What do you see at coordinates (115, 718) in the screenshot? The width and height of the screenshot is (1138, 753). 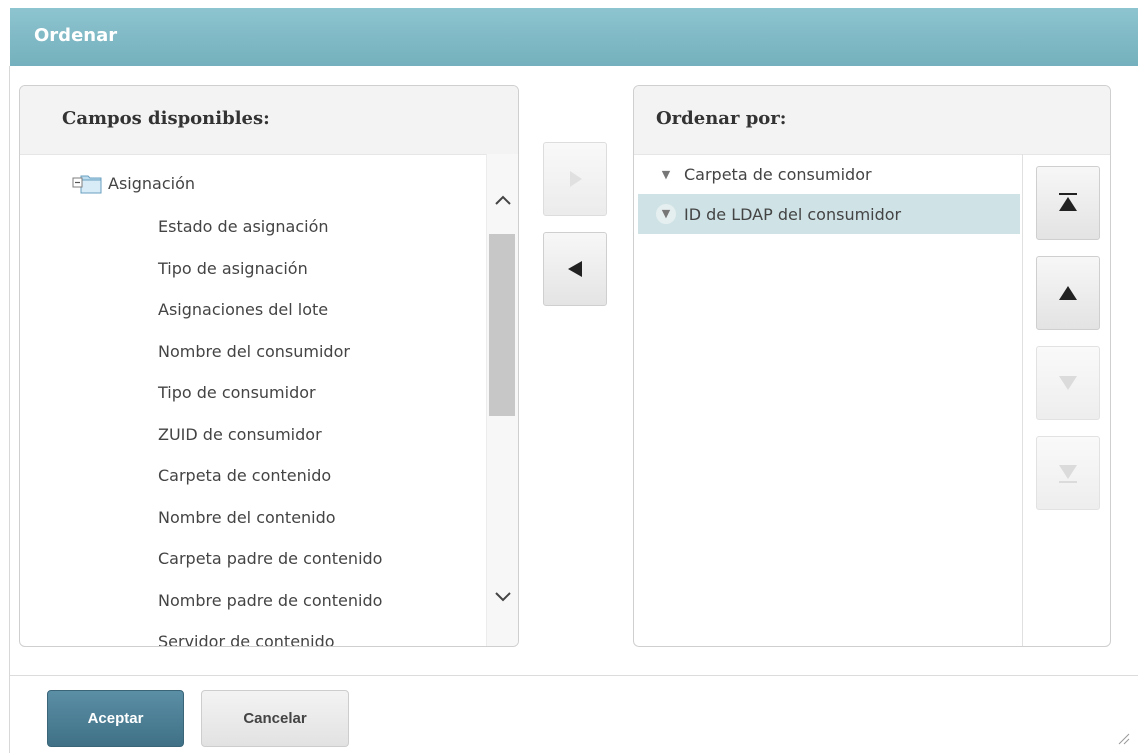 I see `accept-button: Aceptar` at bounding box center [115, 718].